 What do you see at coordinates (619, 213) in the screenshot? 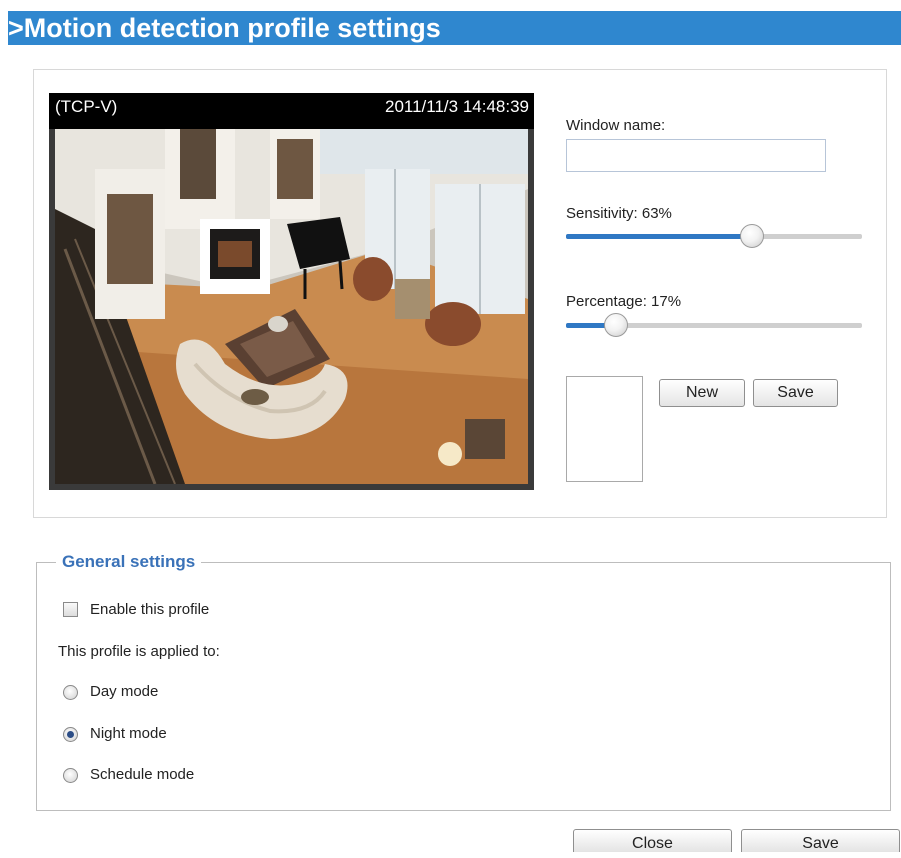
I see `sensitivity-label: Sensitivity: 63%` at bounding box center [619, 213].